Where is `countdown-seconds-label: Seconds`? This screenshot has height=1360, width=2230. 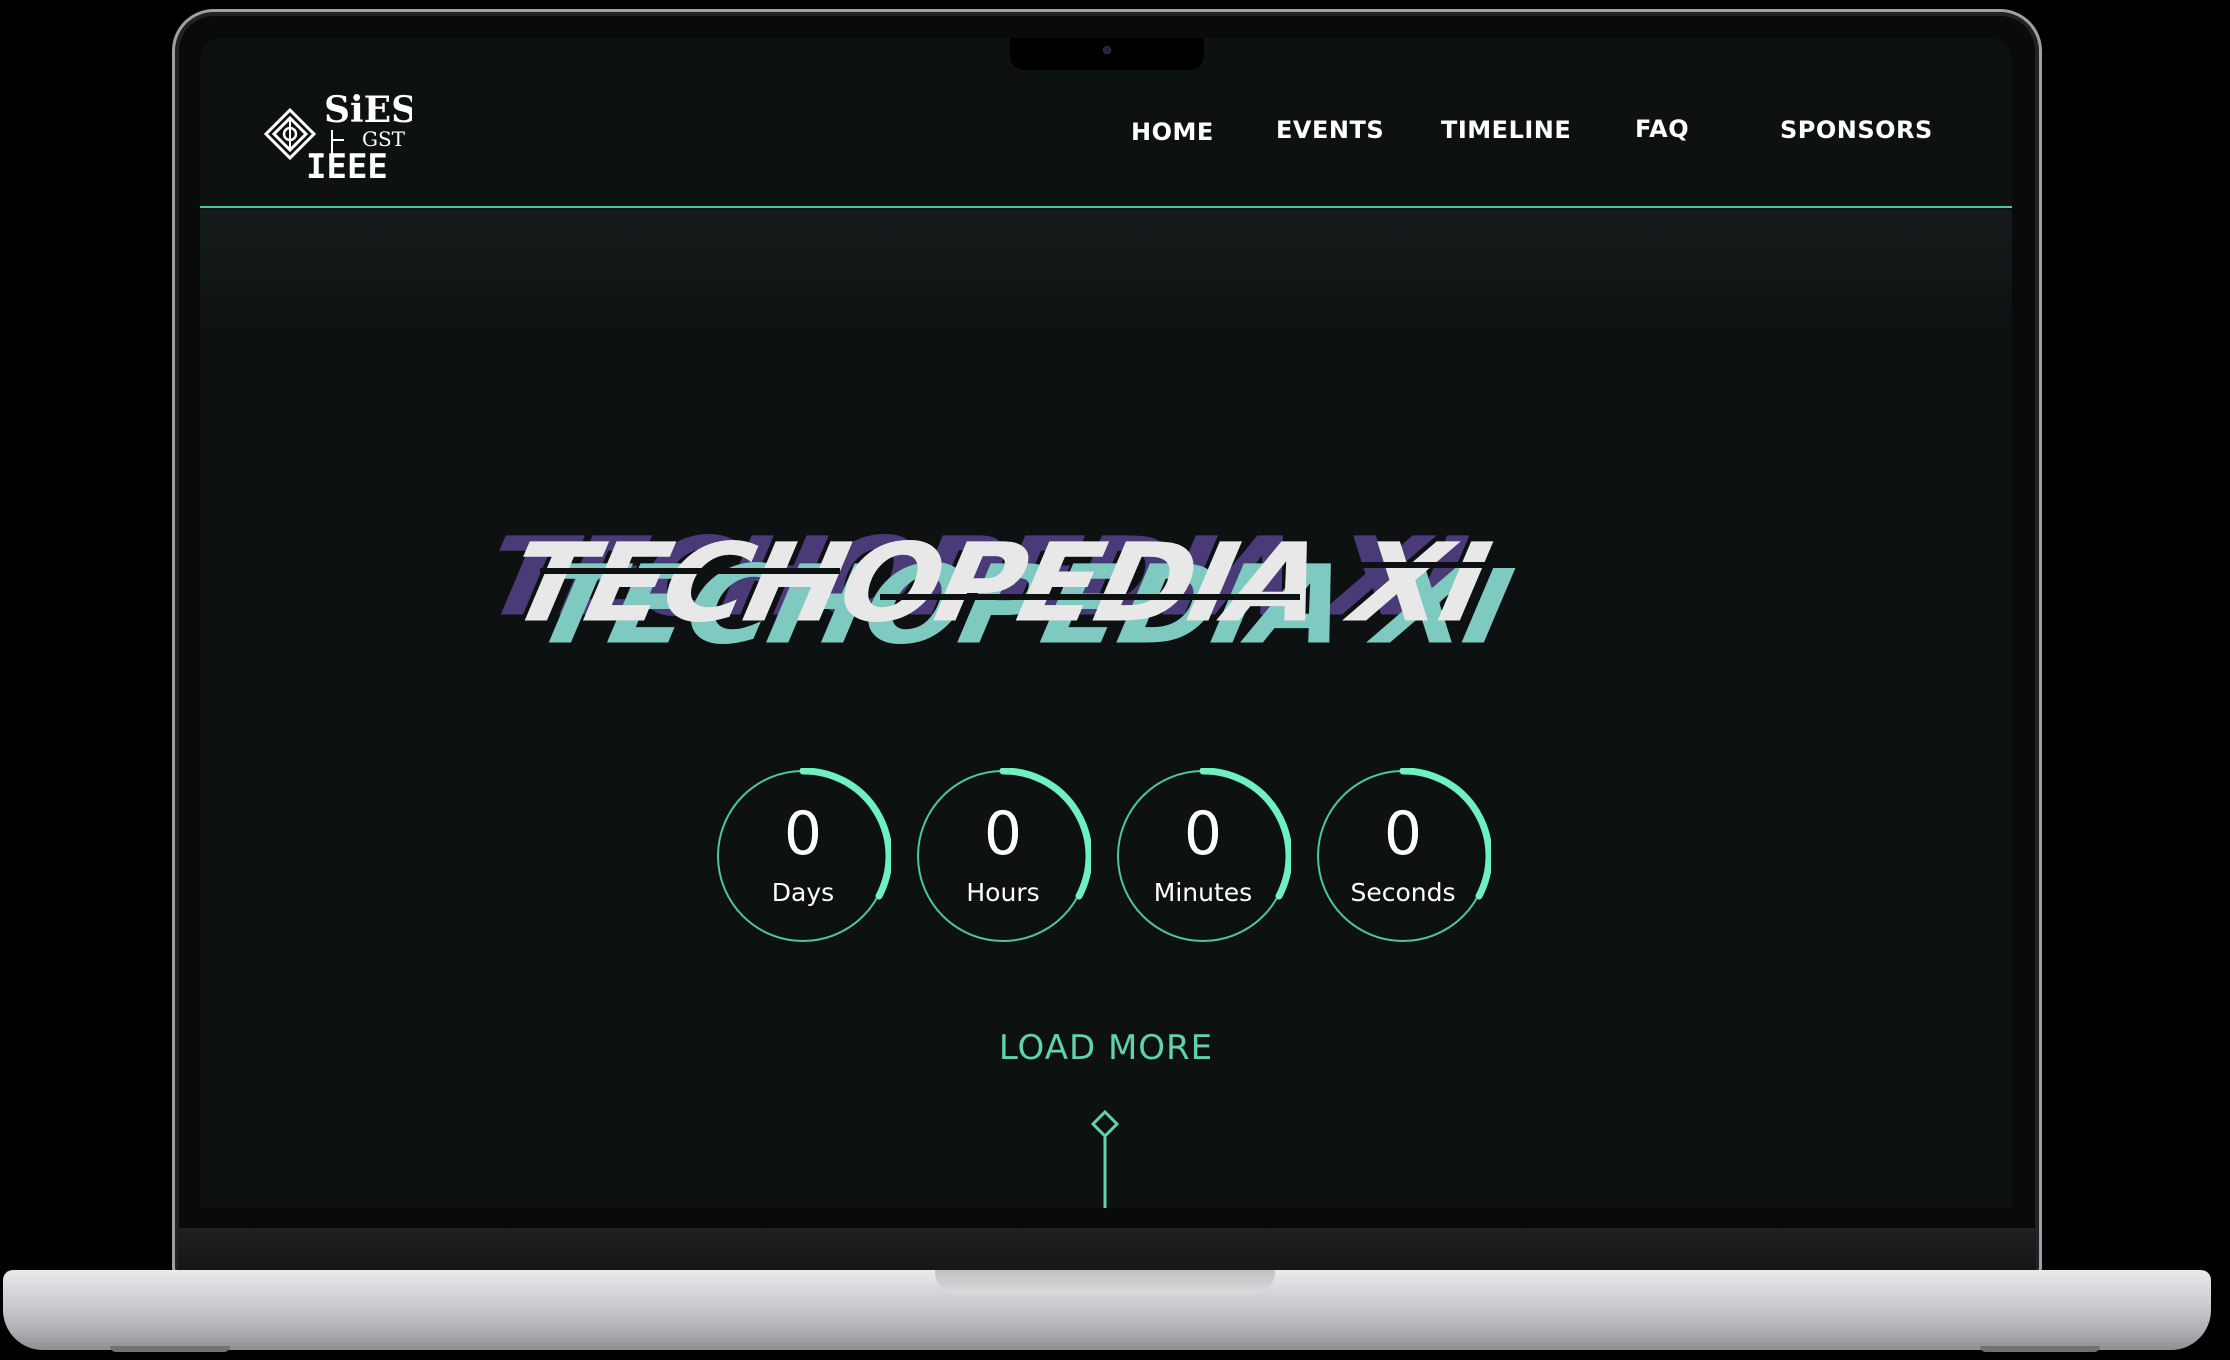
countdown-seconds-label: Seconds is located at coordinates (1403, 892).